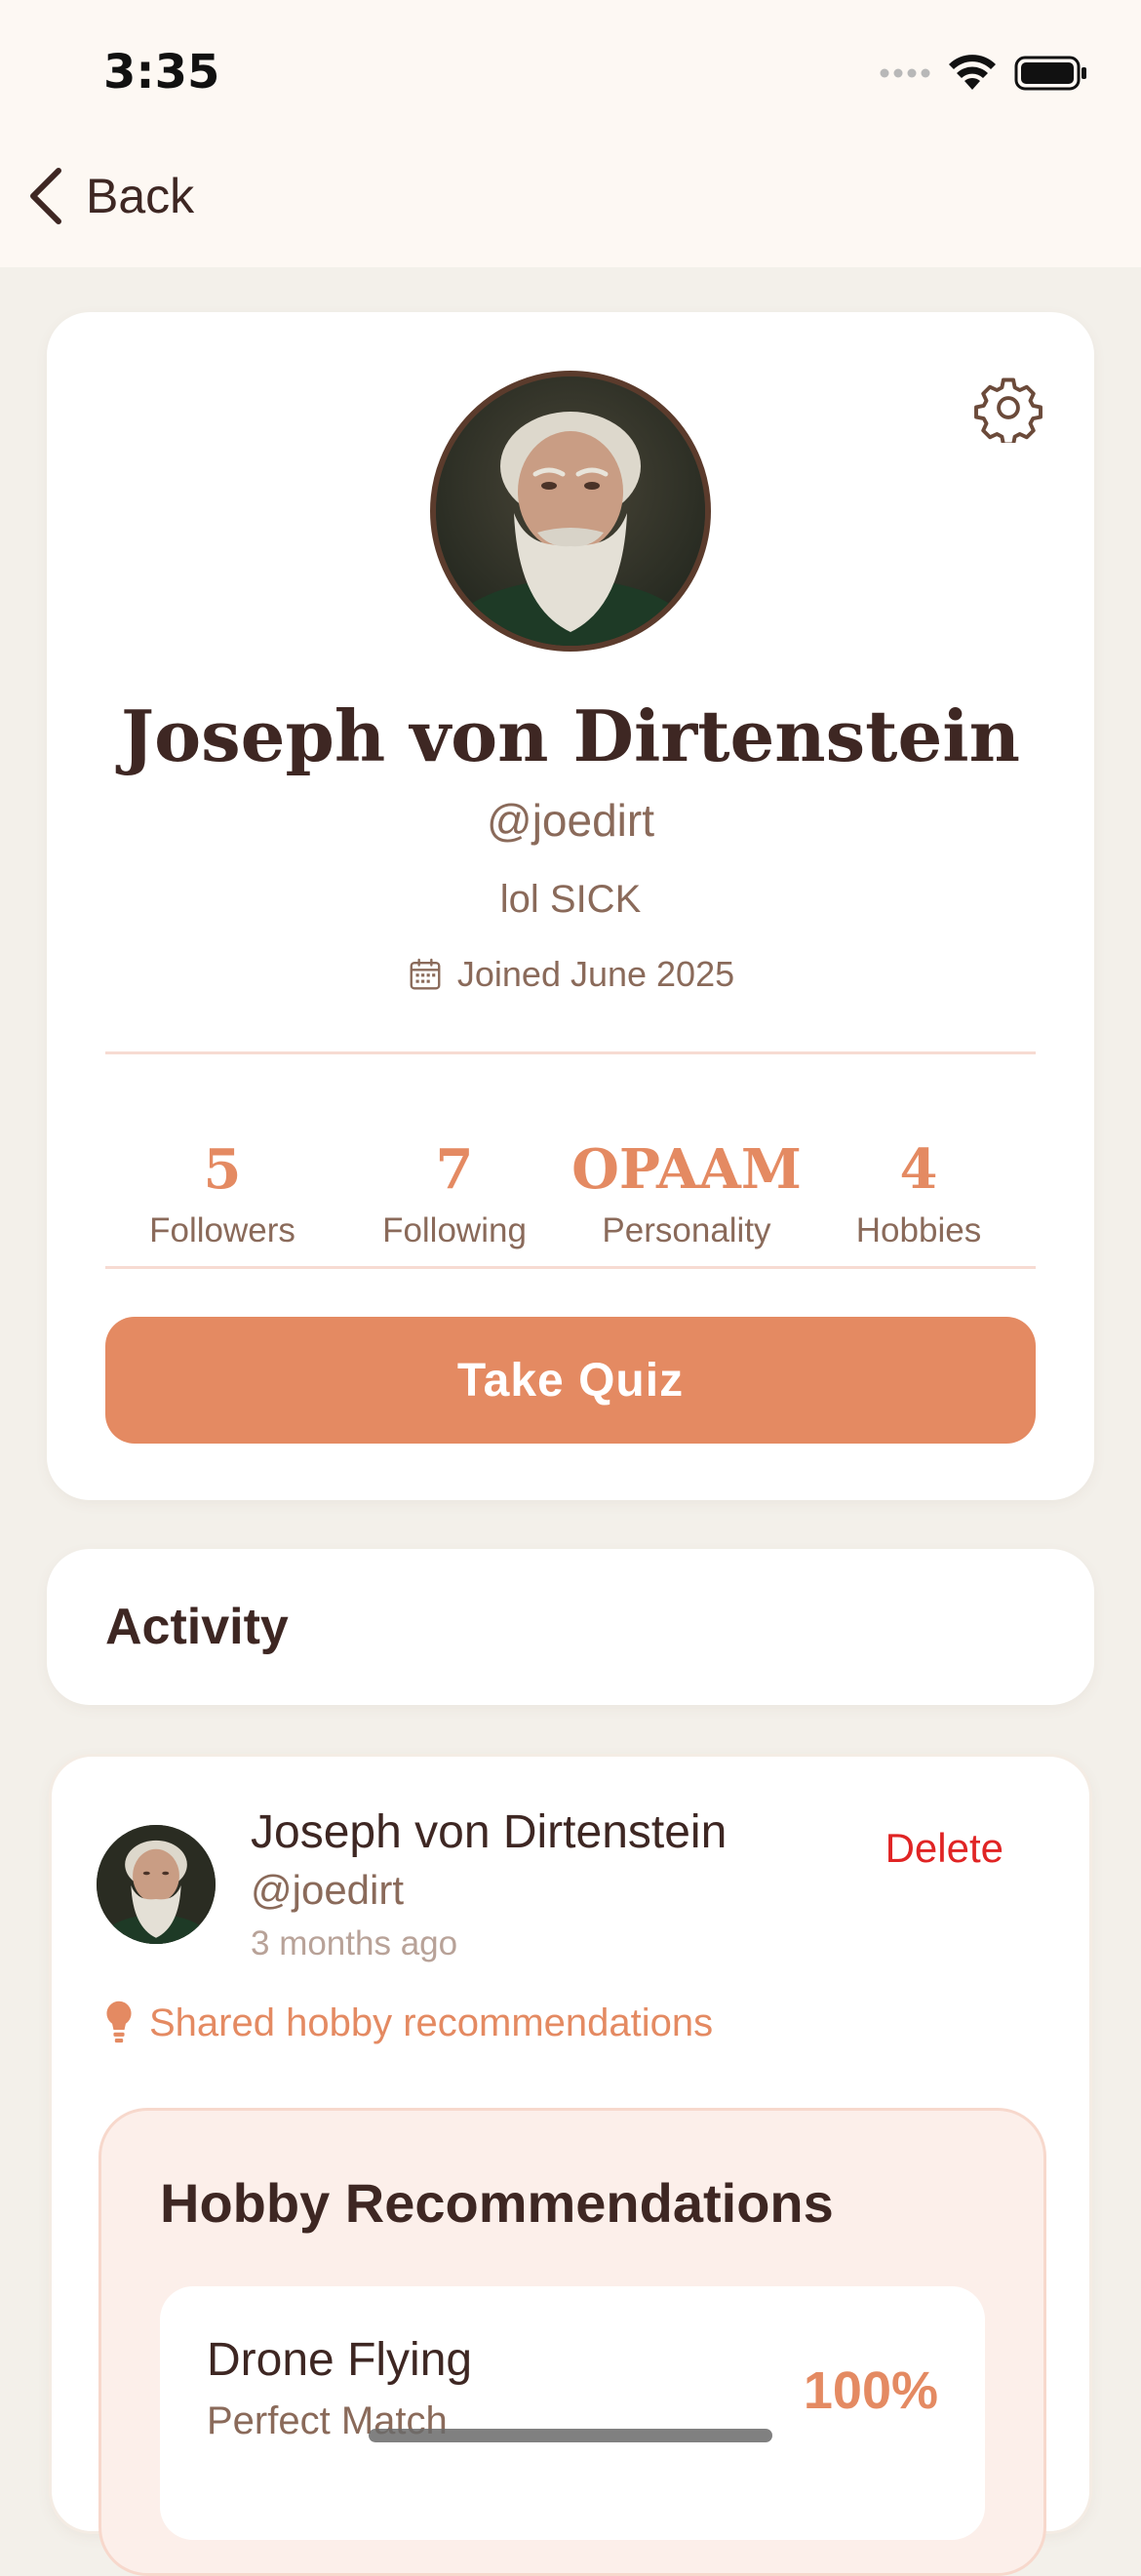 This screenshot has height=2576, width=1141. What do you see at coordinates (572, 2413) in the screenshot?
I see `recommendation-item: Drone Flying Perfect Match 100%` at bounding box center [572, 2413].